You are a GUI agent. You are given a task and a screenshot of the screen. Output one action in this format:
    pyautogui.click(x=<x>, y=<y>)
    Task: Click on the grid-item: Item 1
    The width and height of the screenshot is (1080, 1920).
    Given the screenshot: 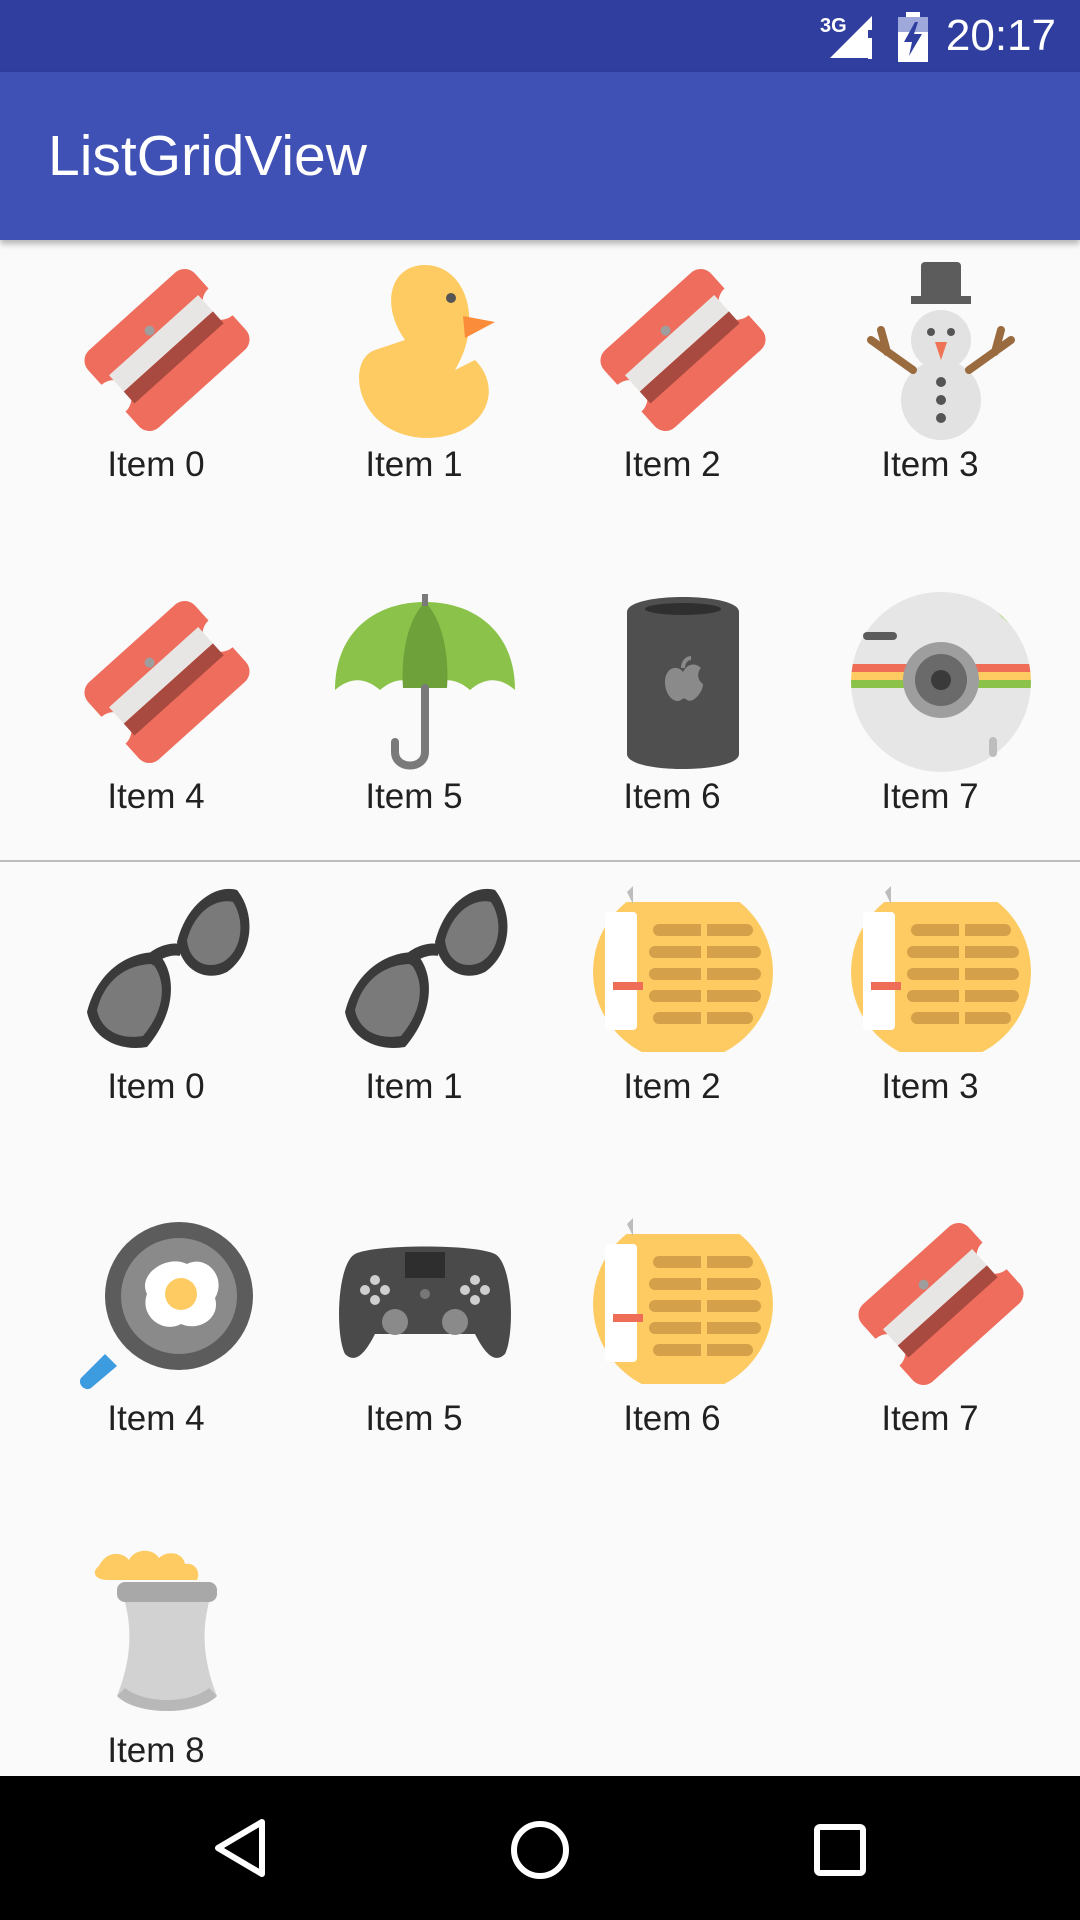 What is the action you would take?
    pyautogui.click(x=414, y=987)
    